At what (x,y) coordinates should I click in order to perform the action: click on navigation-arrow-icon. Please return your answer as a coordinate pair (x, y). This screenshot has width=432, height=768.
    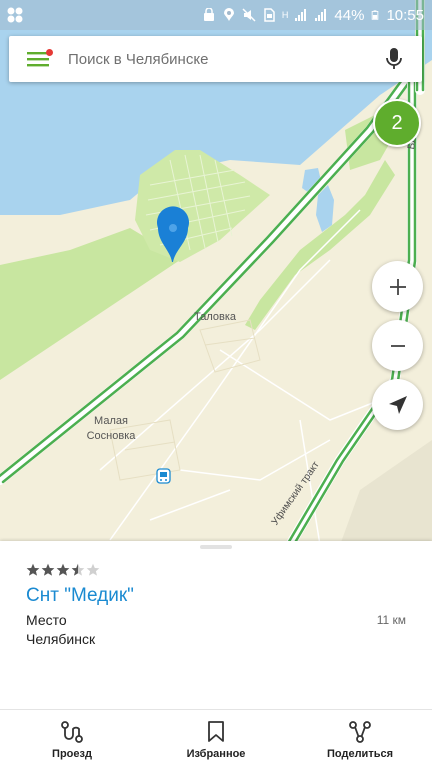
    Looking at the image, I should click on (397, 404).